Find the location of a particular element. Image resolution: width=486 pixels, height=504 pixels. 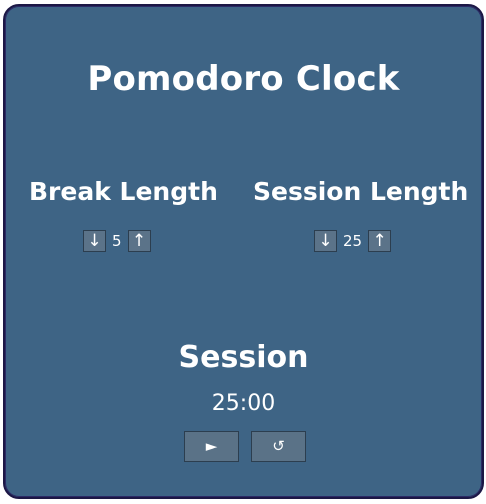

break-increment-button: ↑ is located at coordinates (139, 241).